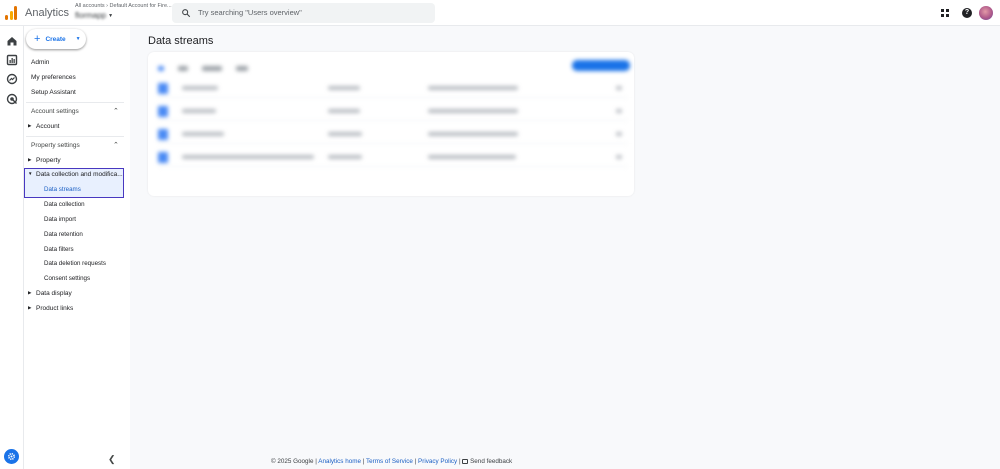 This screenshot has width=1000, height=469. Describe the element at coordinates (50, 308) in the screenshot. I see `nav-product-links: ▶ Product links` at that location.